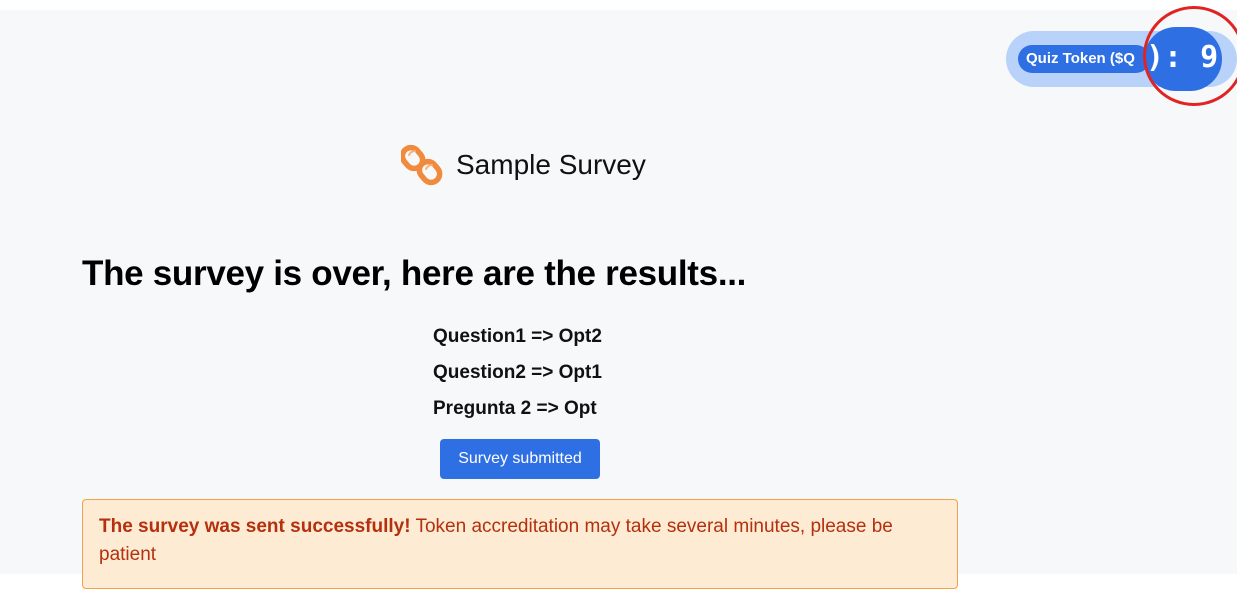 This screenshot has width=1237, height=589. I want to click on token-label: Quiz Token ($Q, so click(1084, 59).